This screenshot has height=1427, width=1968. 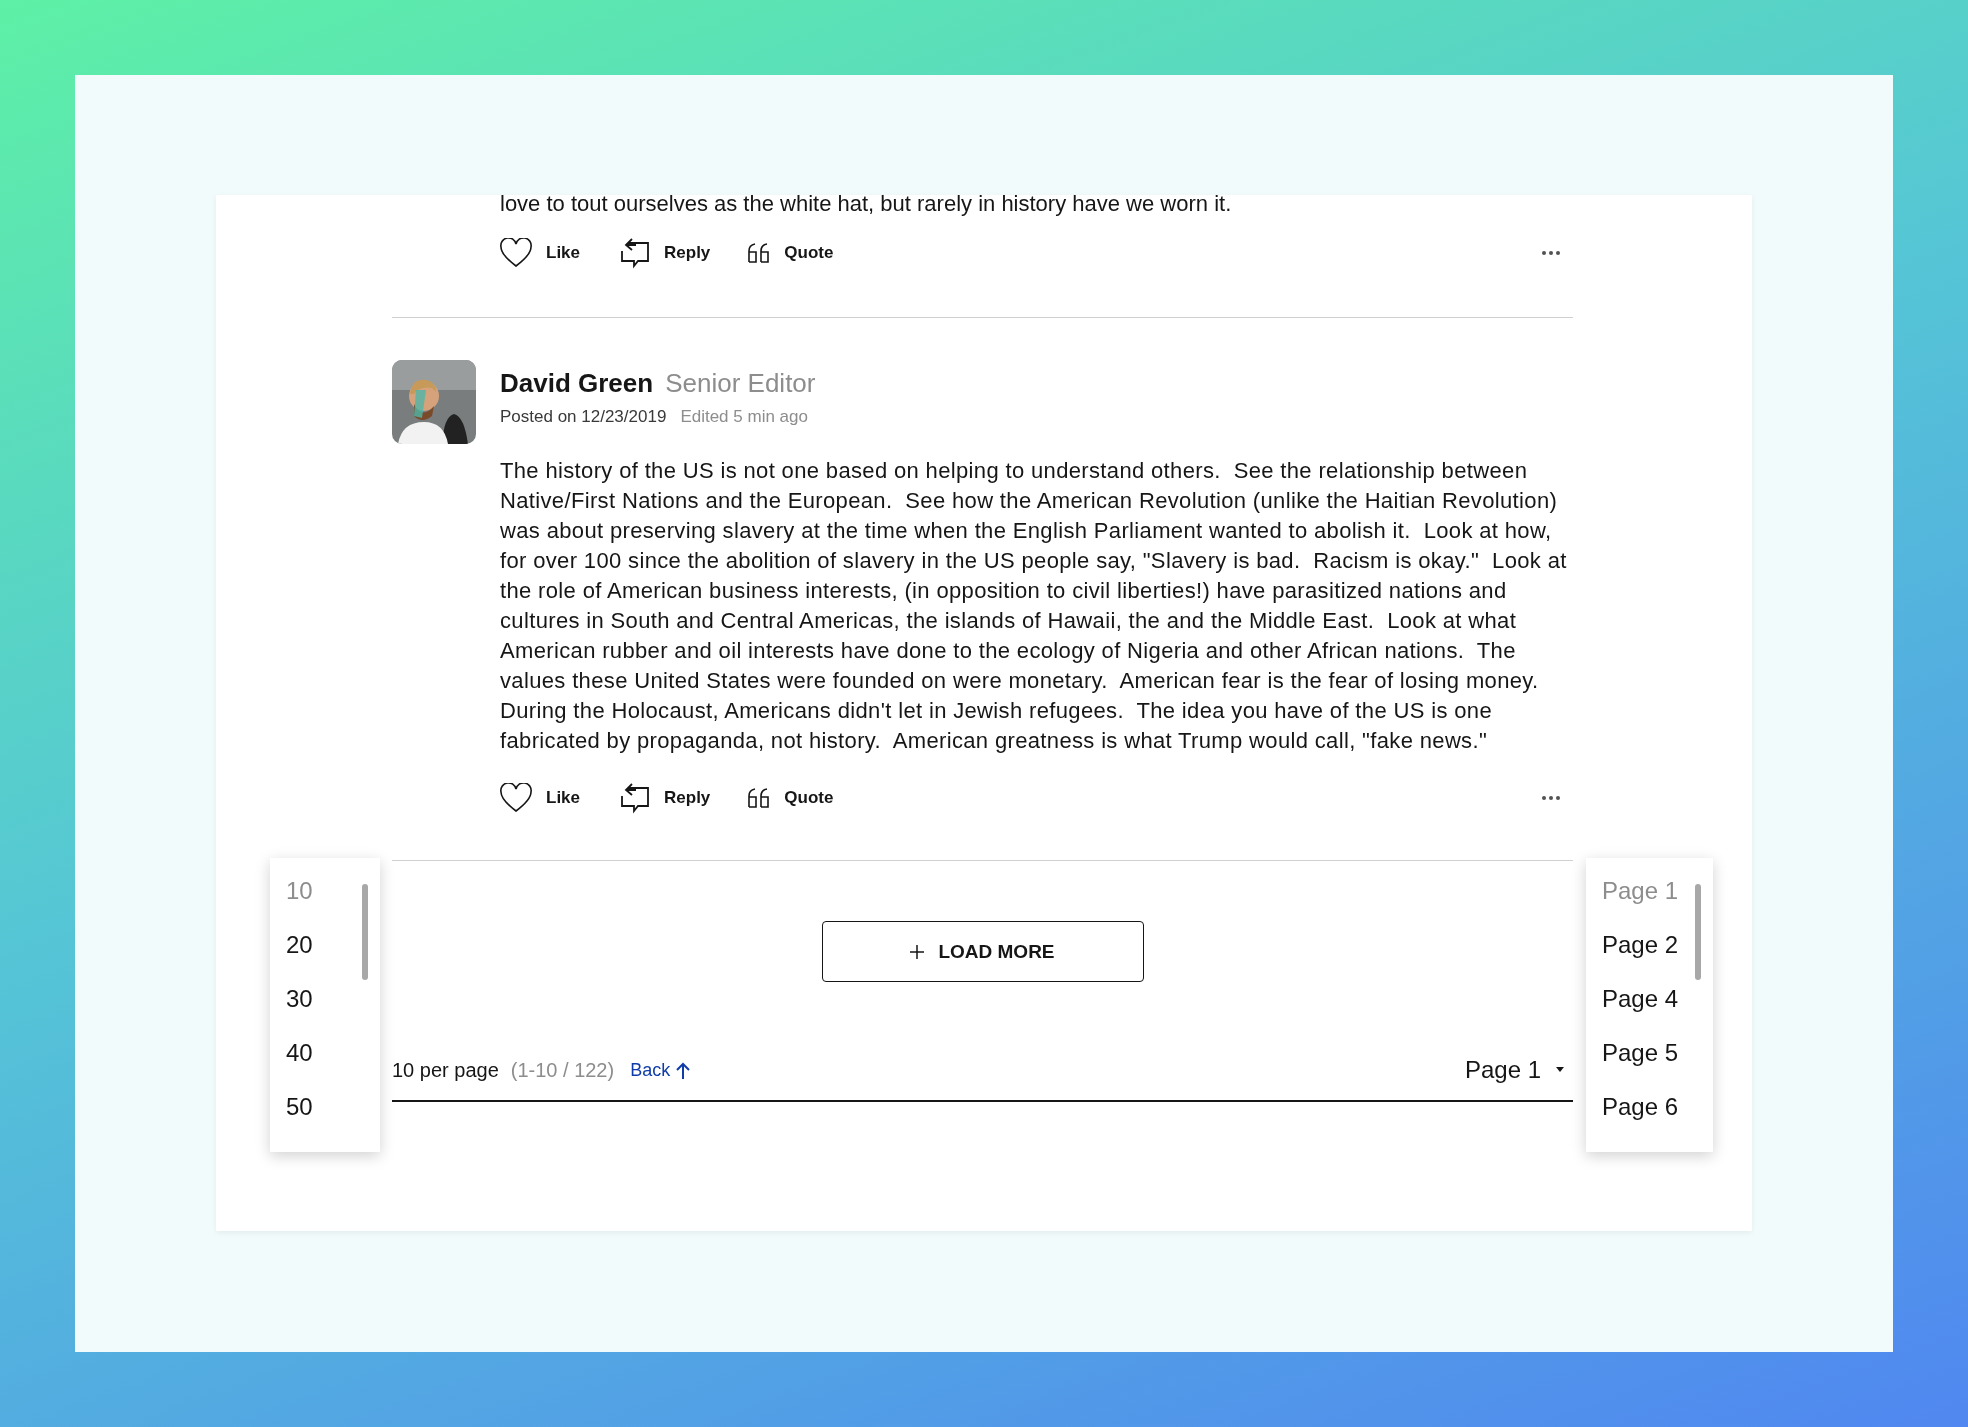 What do you see at coordinates (917, 951) in the screenshot?
I see `plus-icon` at bounding box center [917, 951].